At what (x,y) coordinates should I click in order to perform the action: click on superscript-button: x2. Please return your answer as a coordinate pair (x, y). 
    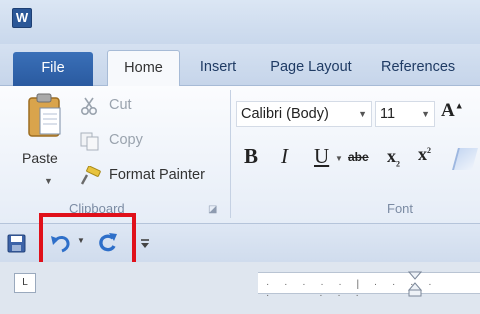
    Looking at the image, I should click on (424, 154).